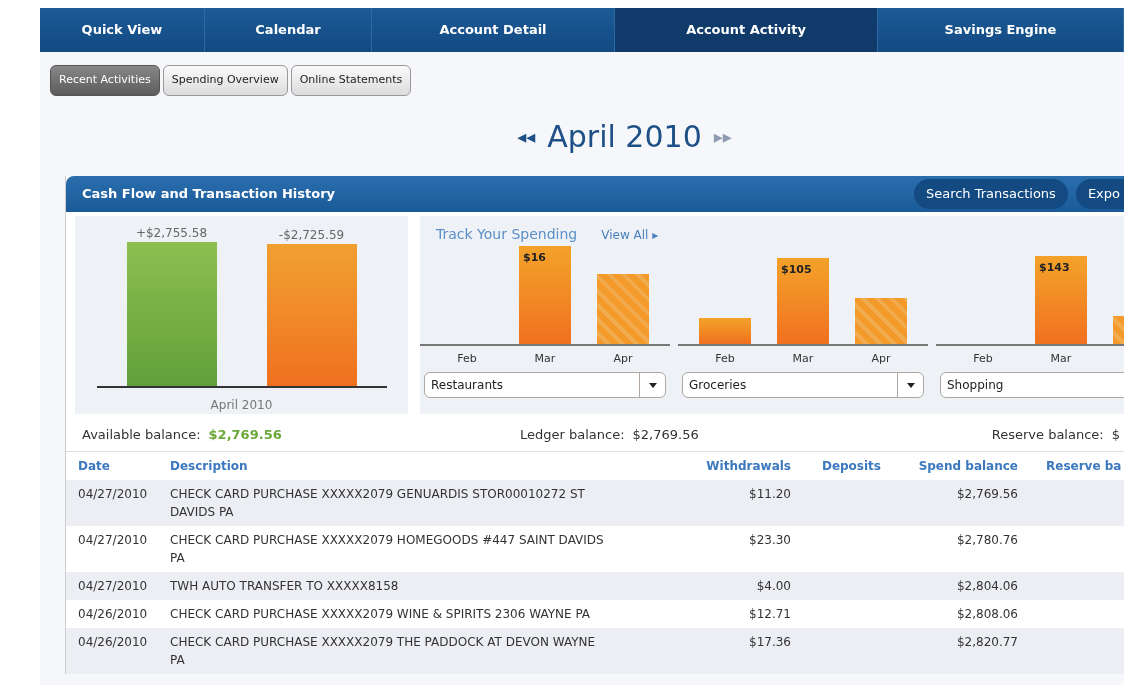 This screenshot has width=1124, height=685. Describe the element at coordinates (507, 234) in the screenshot. I see `track-spending-title: Track Your Spending` at that location.